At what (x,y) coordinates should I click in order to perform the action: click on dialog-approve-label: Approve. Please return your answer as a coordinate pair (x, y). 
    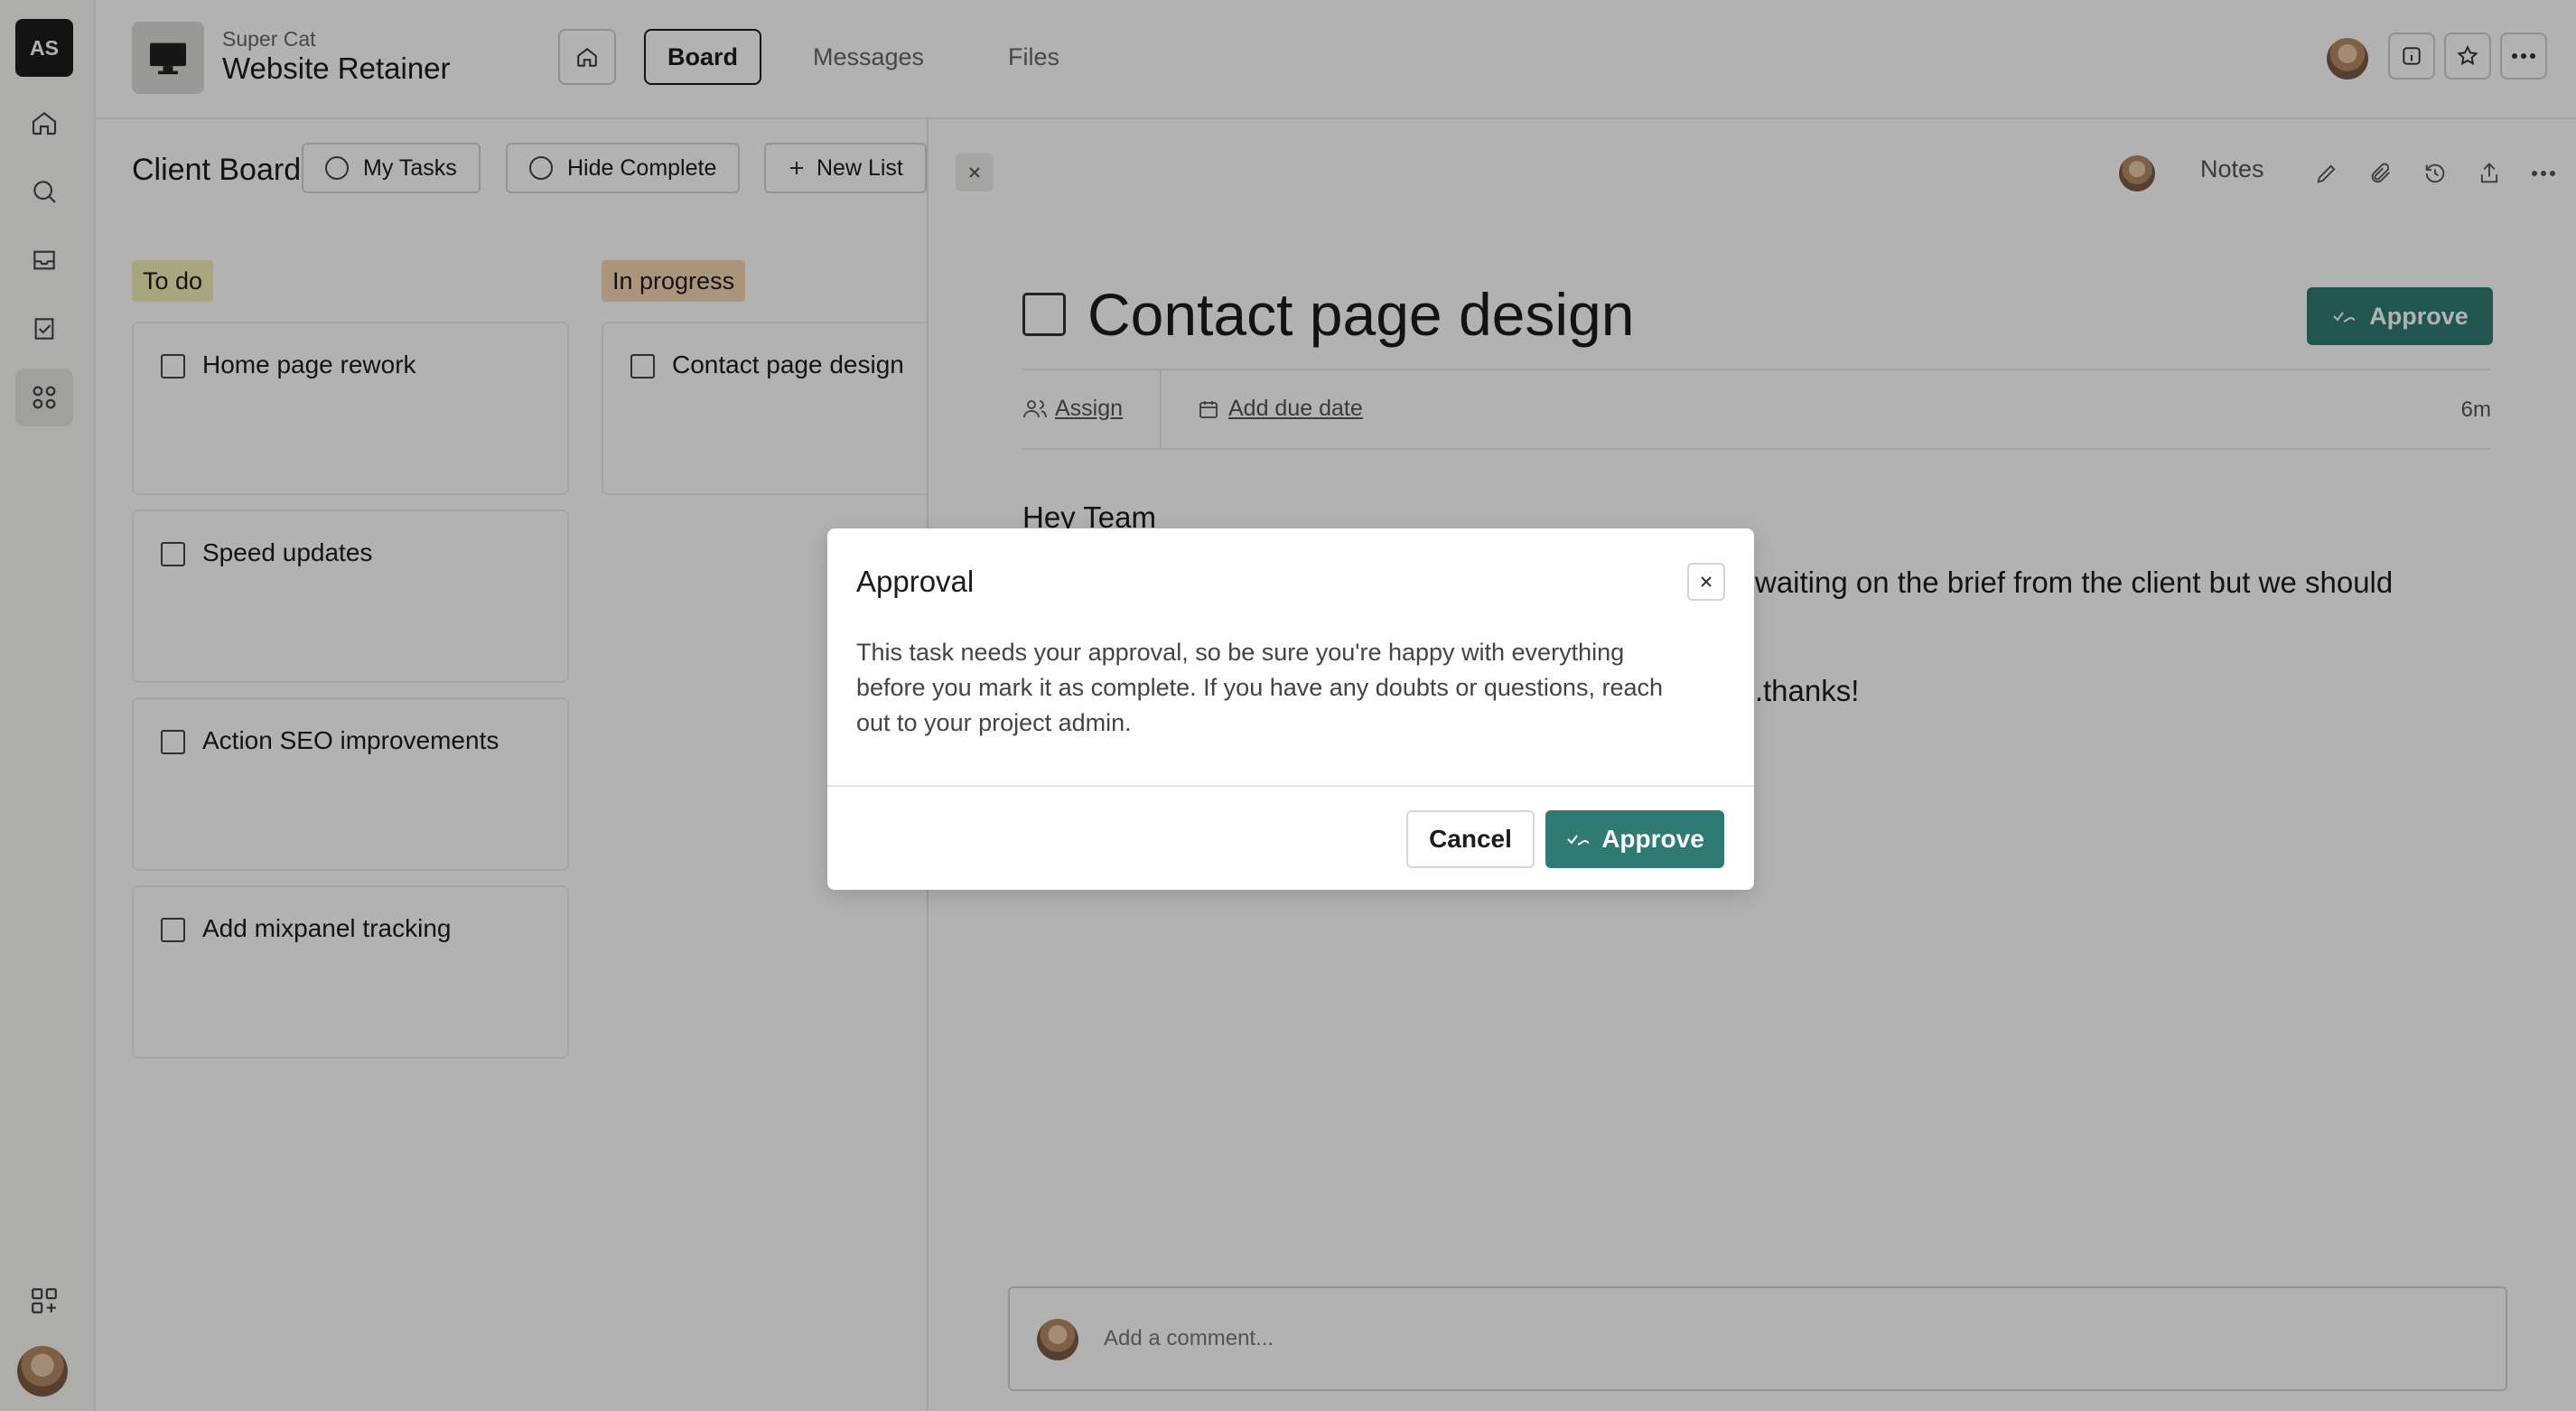
    Looking at the image, I should click on (1652, 839).